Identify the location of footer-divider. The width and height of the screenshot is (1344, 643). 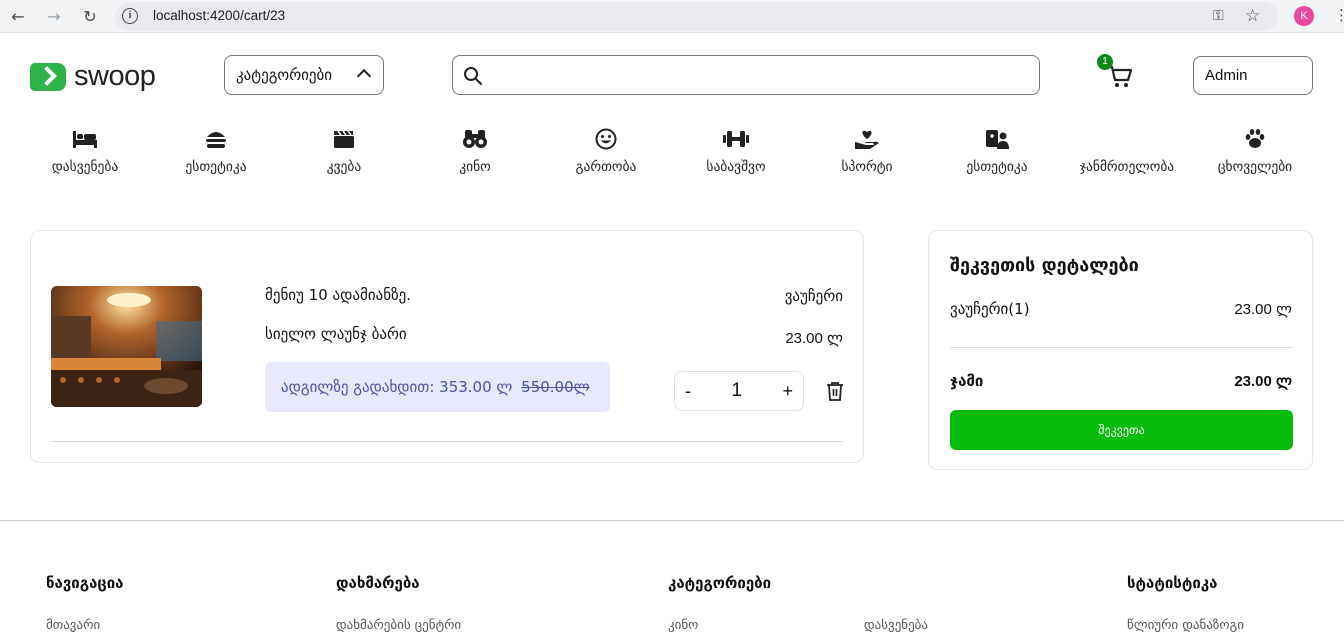
(672, 520).